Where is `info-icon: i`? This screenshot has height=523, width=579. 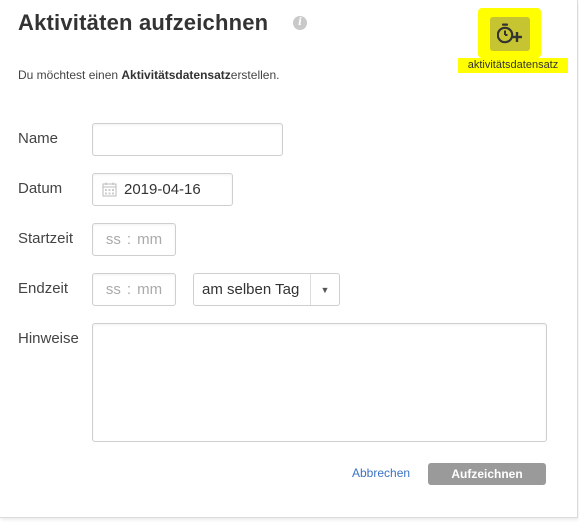
info-icon: i is located at coordinates (300, 23).